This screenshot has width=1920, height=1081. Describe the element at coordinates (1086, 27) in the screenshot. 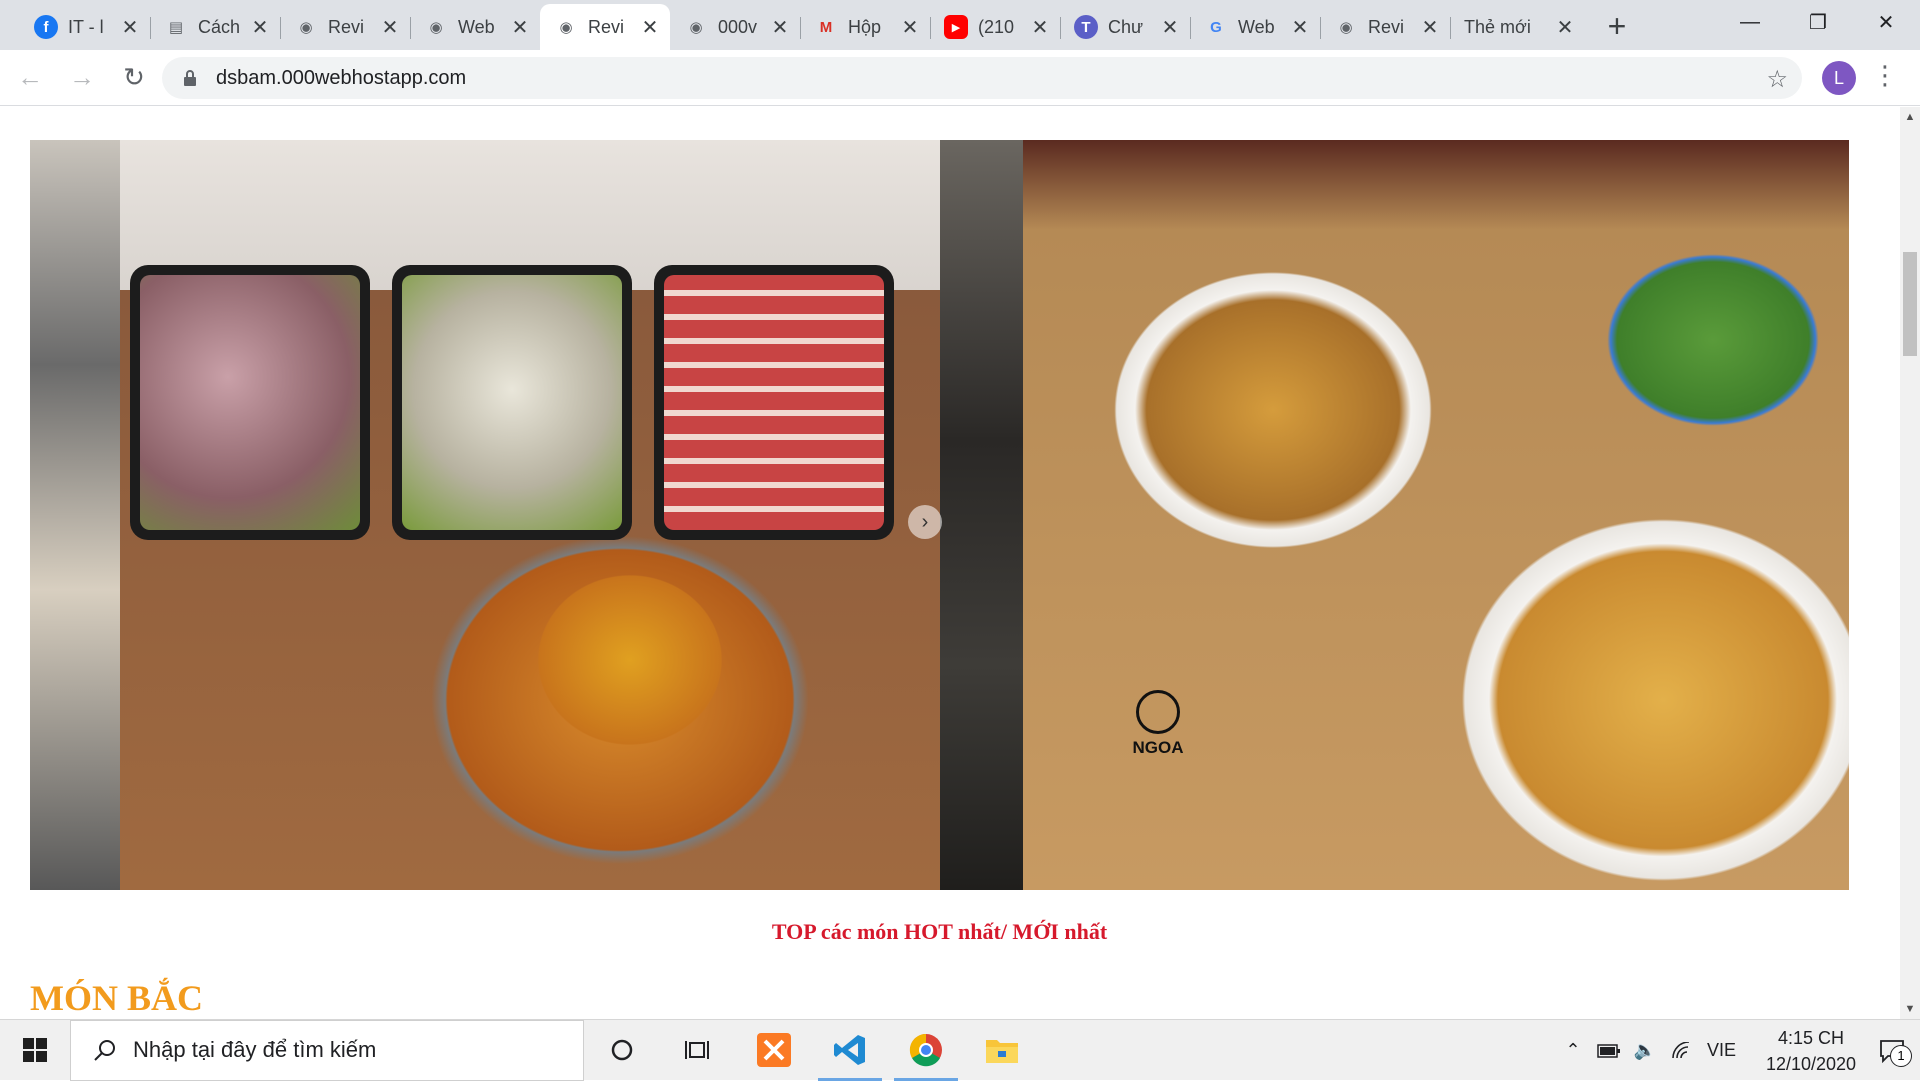

I see `teams-icon: T` at that location.